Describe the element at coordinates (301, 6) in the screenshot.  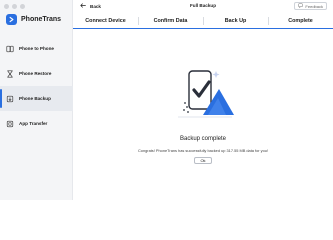
I see `feedback-icon` at that location.